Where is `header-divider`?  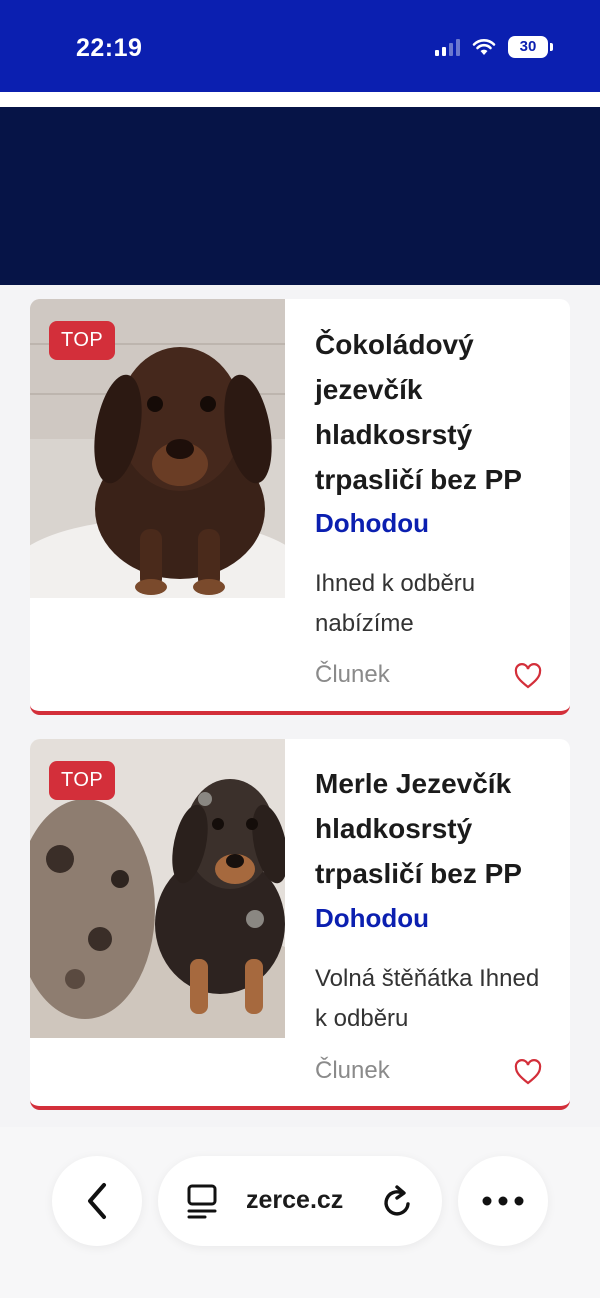
header-divider is located at coordinates (300, 99).